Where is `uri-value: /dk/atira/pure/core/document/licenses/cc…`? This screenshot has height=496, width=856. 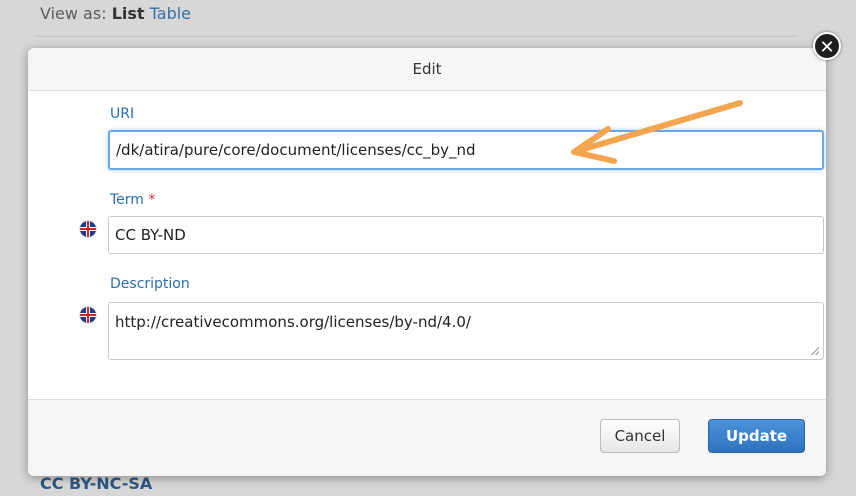
uri-value: /dk/atira/pure/core/document/licenses/cc… is located at coordinates (296, 150).